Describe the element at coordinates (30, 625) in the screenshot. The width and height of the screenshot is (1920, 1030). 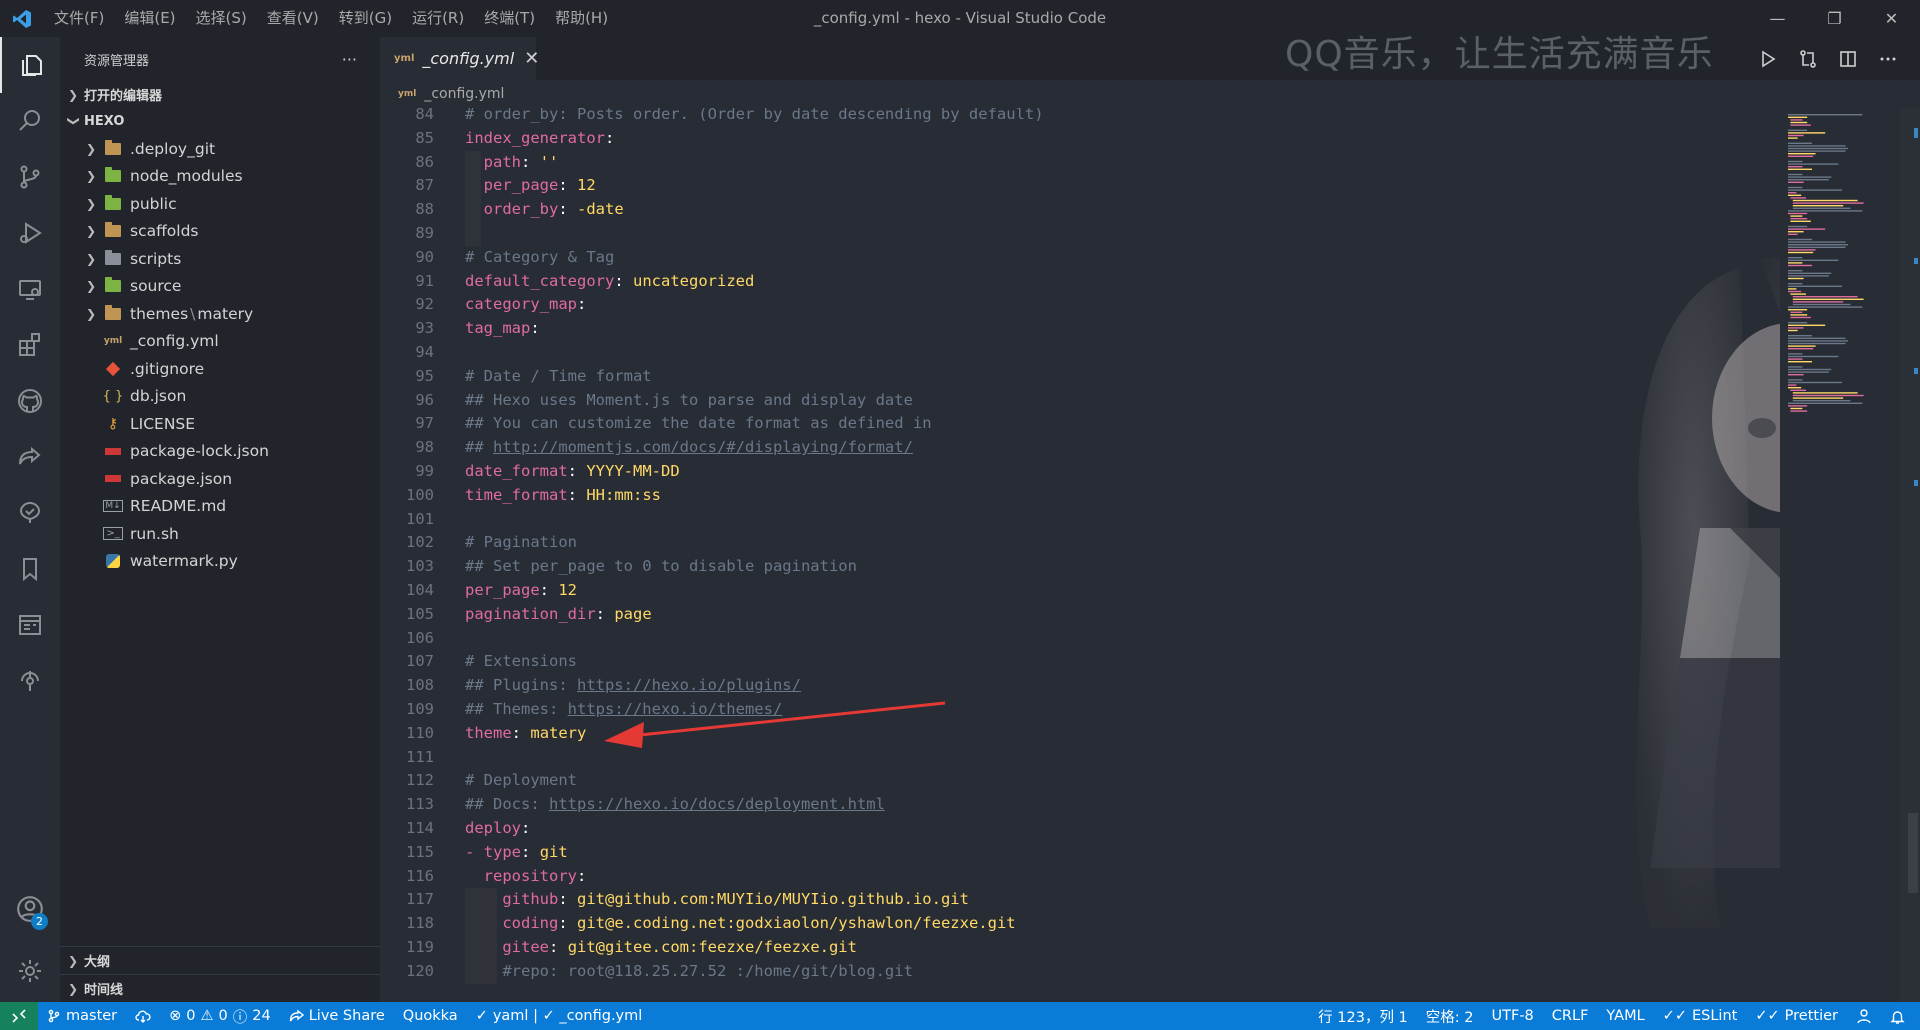
I see `preview-icon` at that location.